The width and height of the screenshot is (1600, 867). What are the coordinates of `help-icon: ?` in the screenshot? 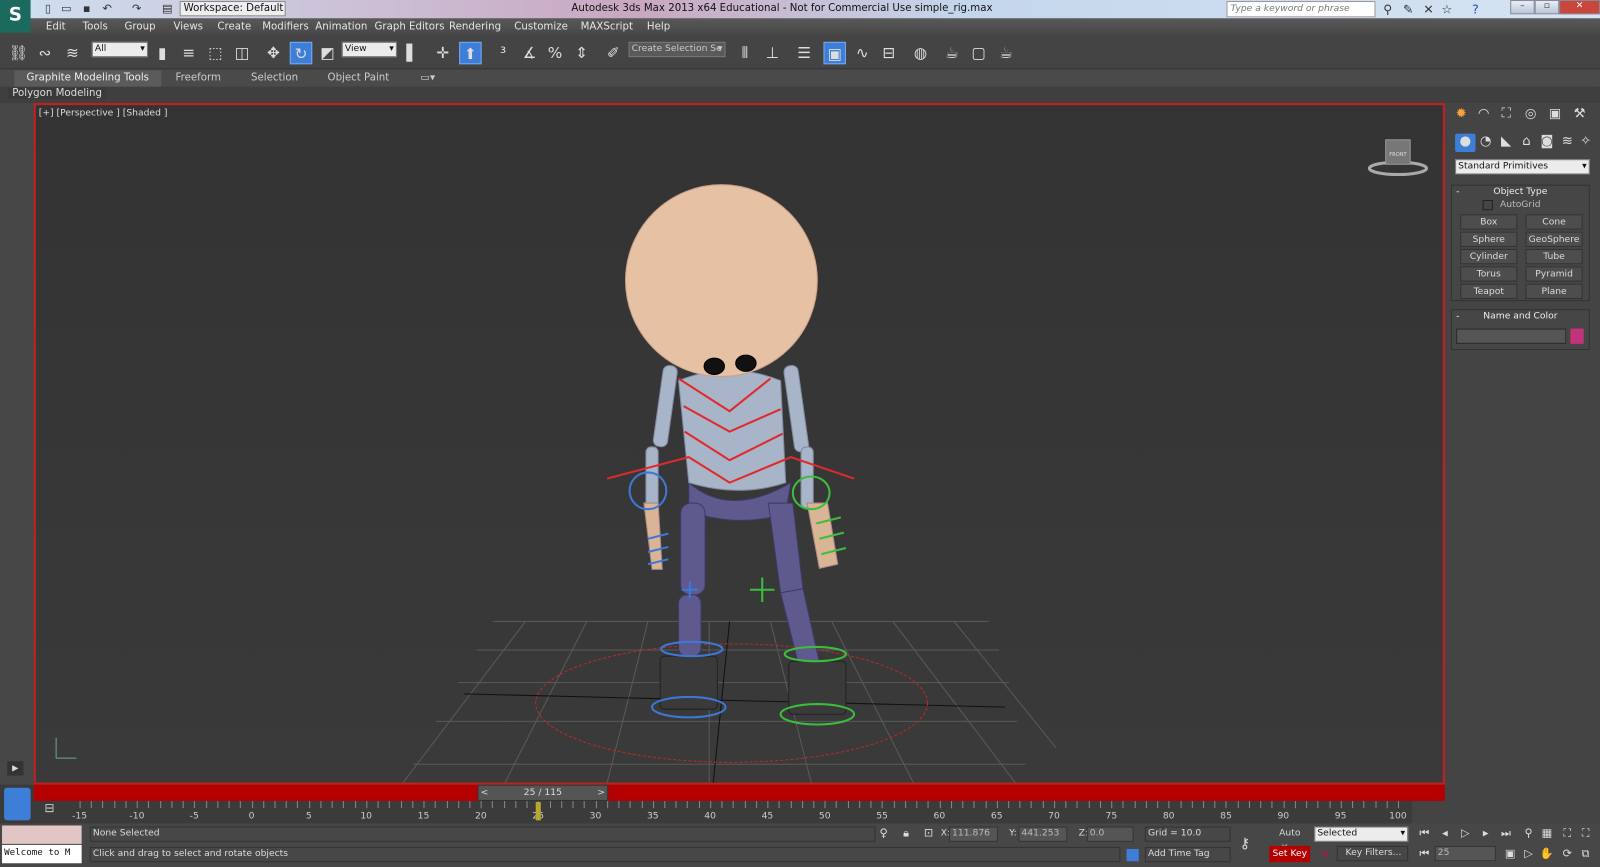 It's located at (1475, 9).